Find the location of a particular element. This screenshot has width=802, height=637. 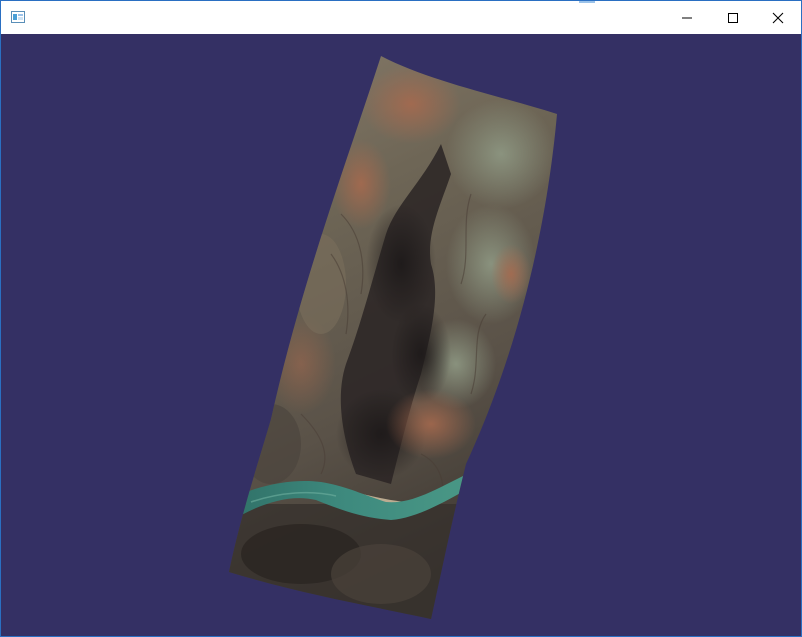

maximize-button is located at coordinates (733, 17).